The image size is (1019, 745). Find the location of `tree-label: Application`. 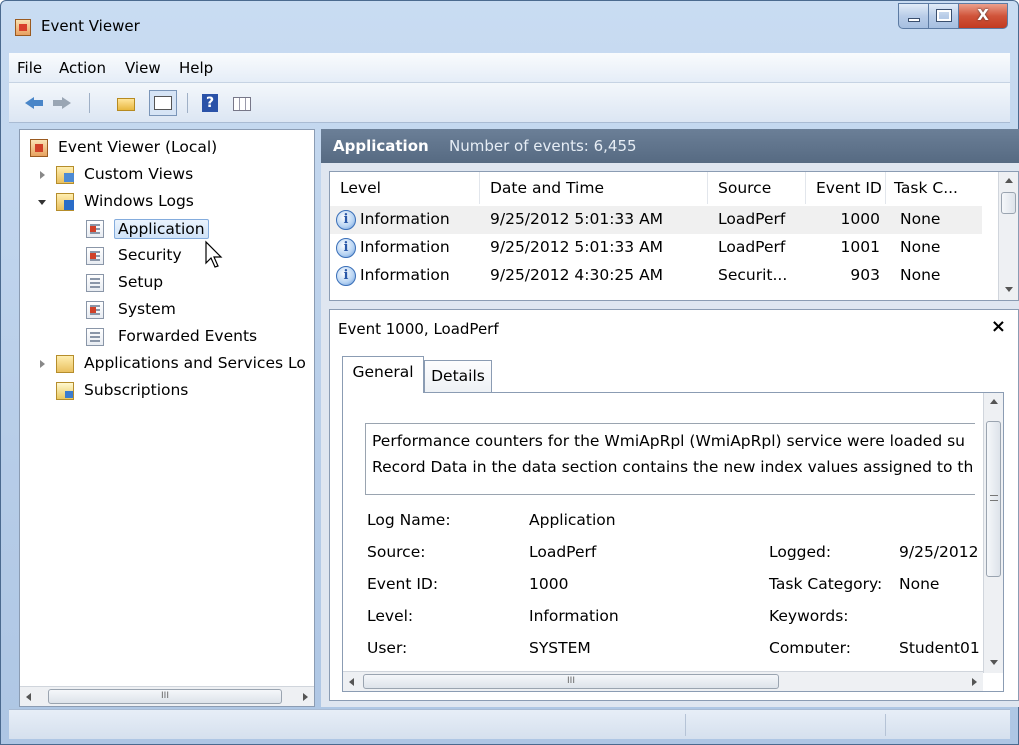

tree-label: Application is located at coordinates (161, 229).